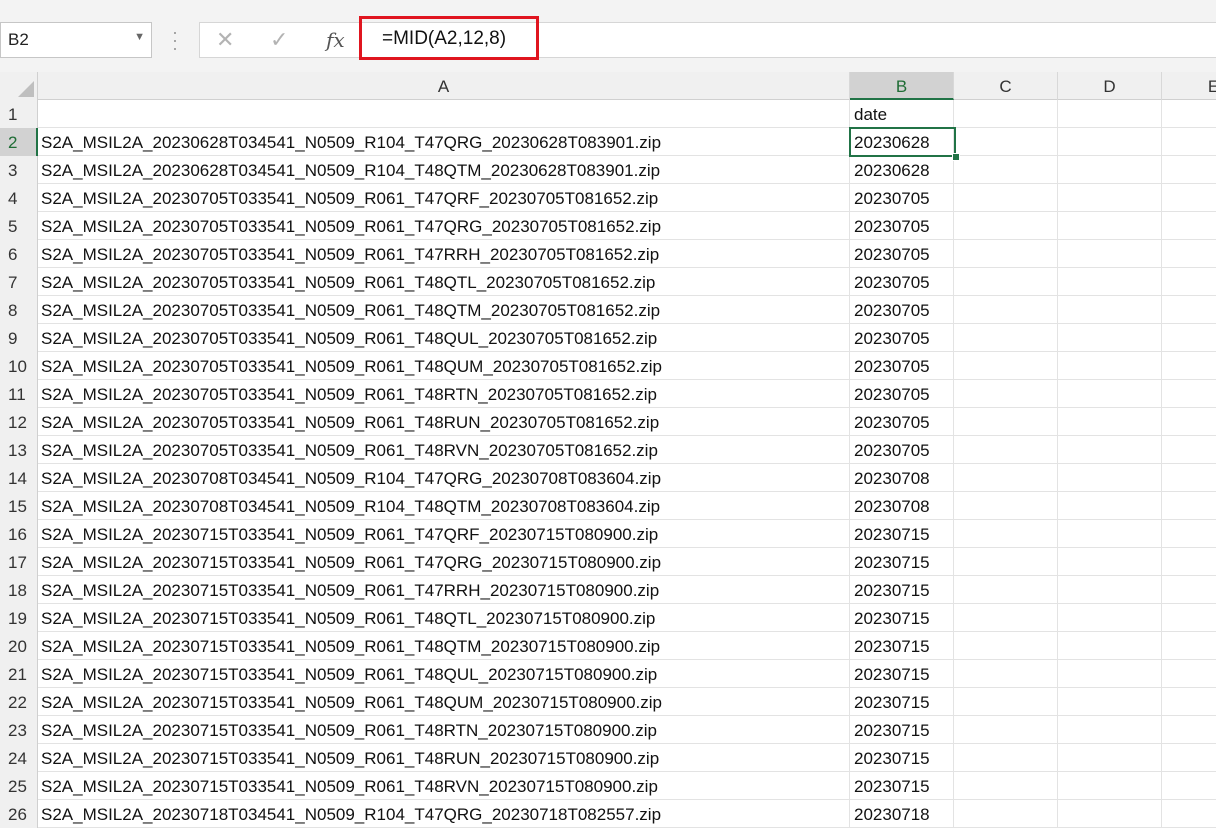  Describe the element at coordinates (76, 40) in the screenshot. I see `name-box: B2 ▼` at that location.